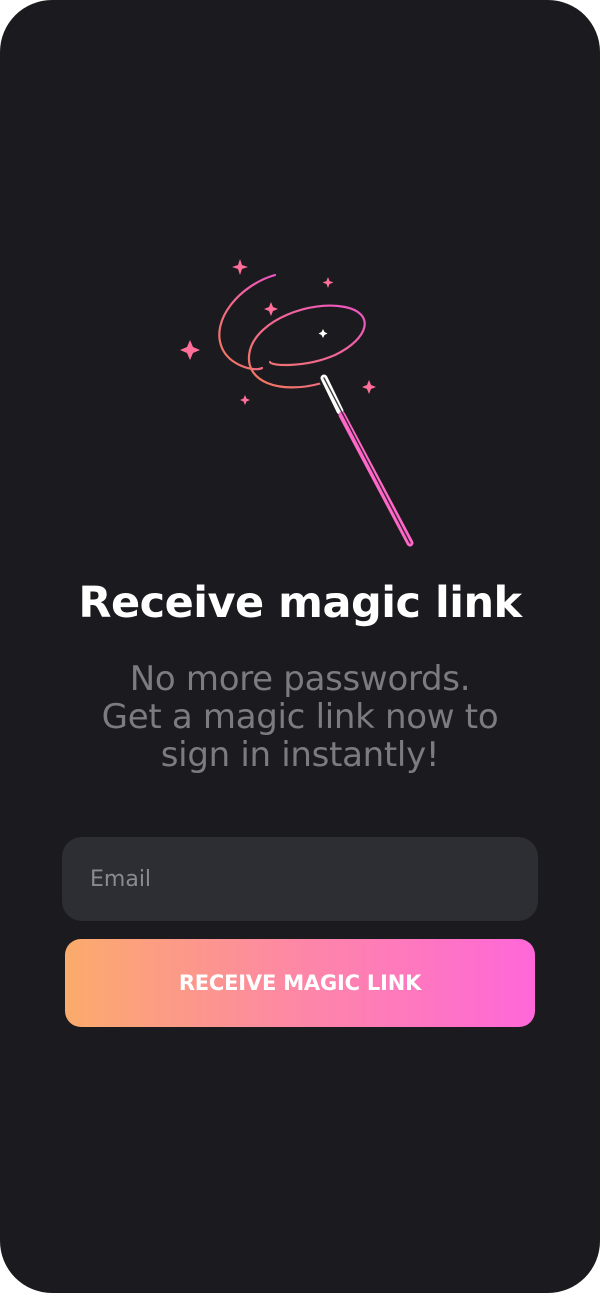 This screenshot has width=600, height=1293. Describe the element at coordinates (300, 983) in the screenshot. I see `receive-magic-link-button: RECEIVE MAGIC LINK` at that location.